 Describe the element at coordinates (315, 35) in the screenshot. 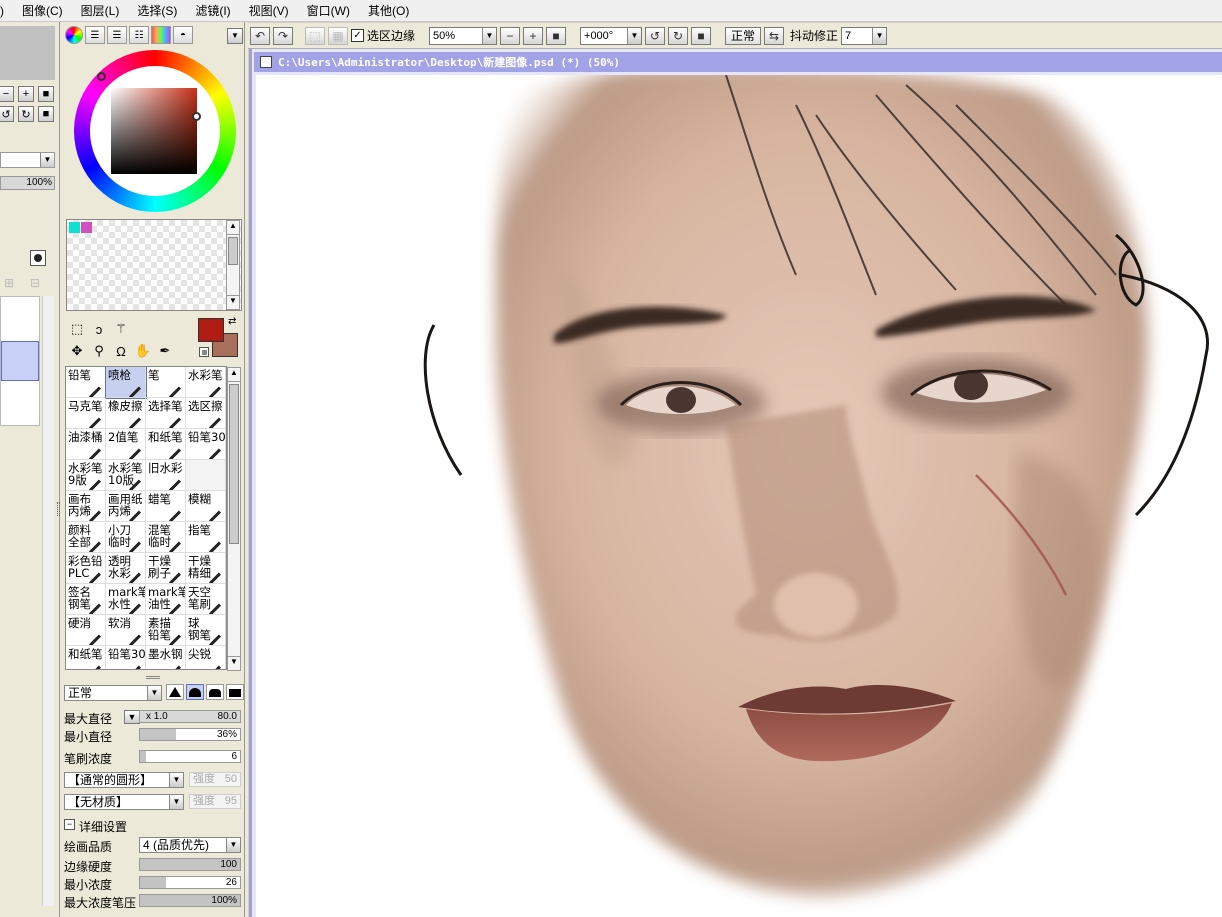

I see `deselect-button: ⬚` at that location.